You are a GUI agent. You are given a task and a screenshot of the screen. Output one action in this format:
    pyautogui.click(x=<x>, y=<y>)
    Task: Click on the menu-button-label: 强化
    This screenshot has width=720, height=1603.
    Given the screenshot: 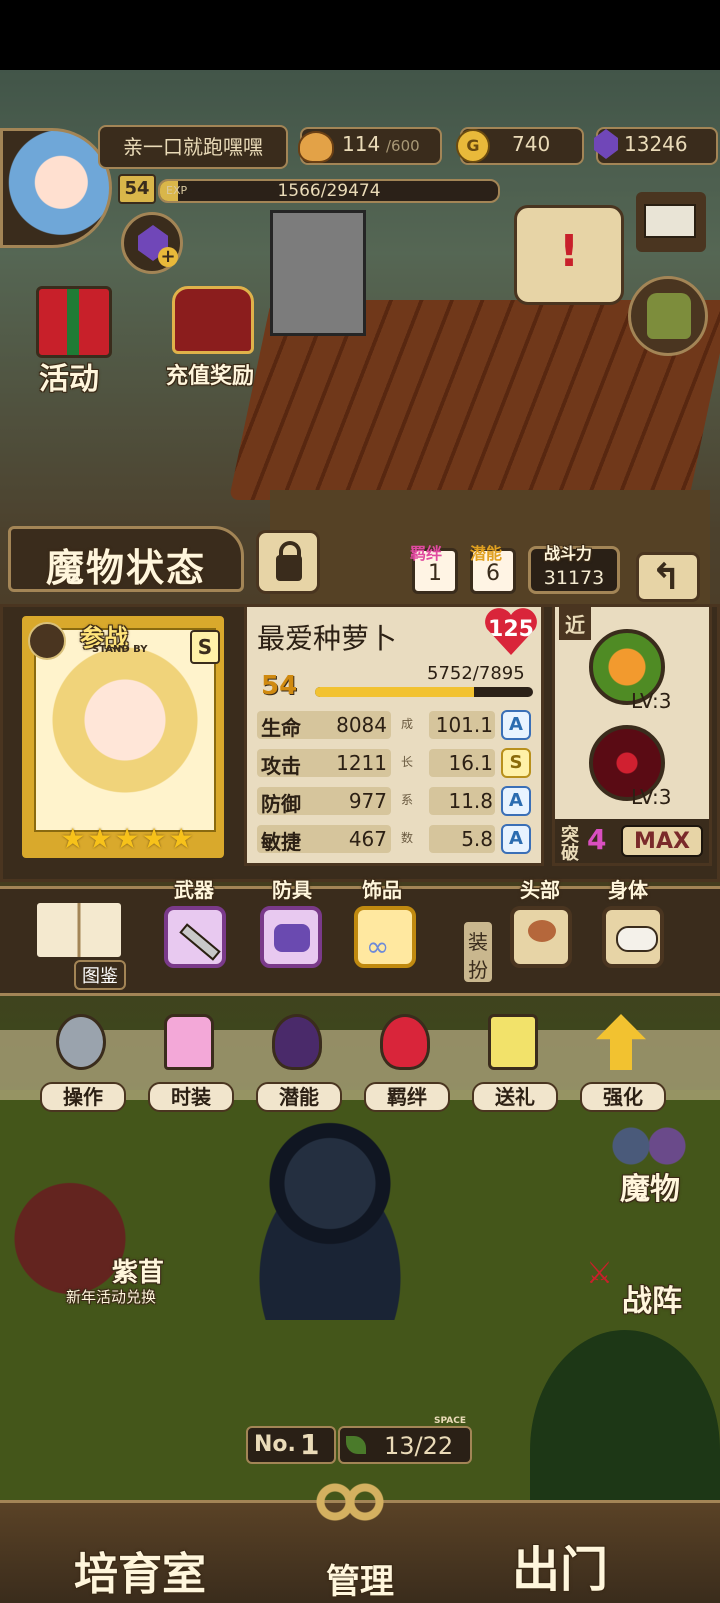 What is the action you would take?
    pyautogui.click(x=623, y=1097)
    